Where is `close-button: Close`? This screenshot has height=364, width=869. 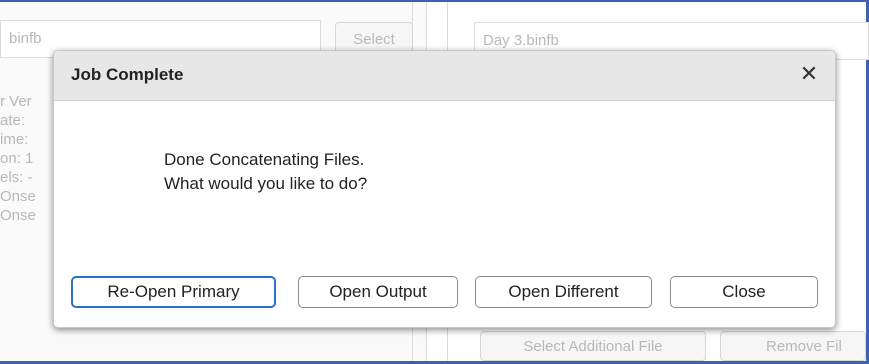 close-button: Close is located at coordinates (744, 292).